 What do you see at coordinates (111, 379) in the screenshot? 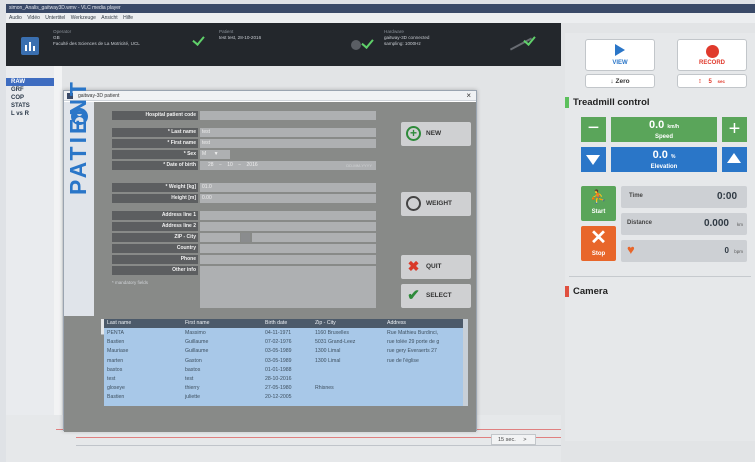
I see `table-cell: test` at bounding box center [111, 379].